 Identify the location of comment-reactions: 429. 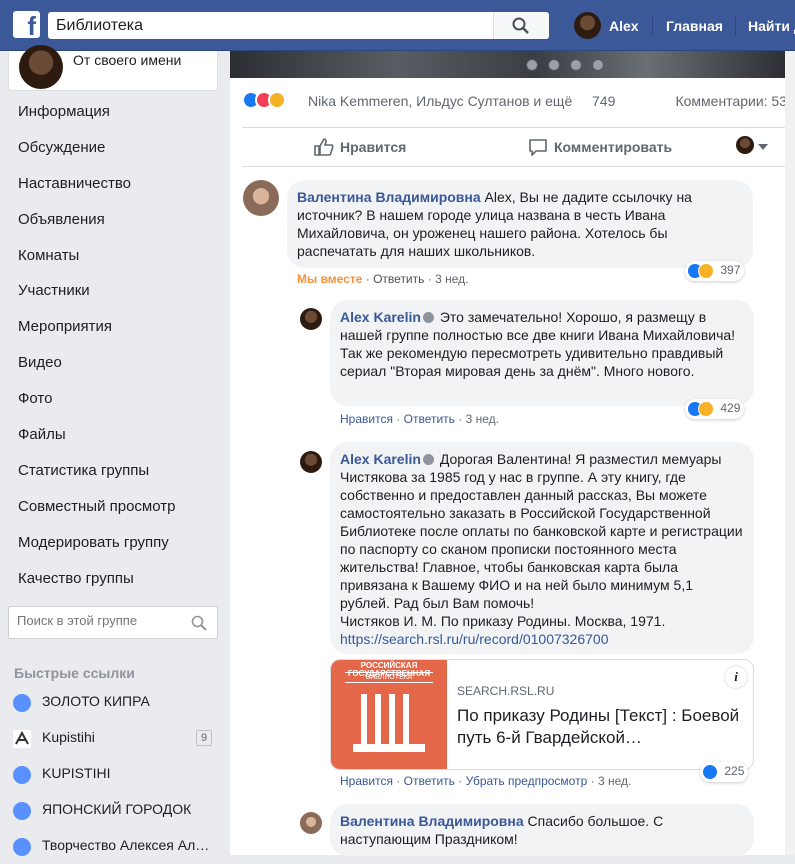
(715, 409).